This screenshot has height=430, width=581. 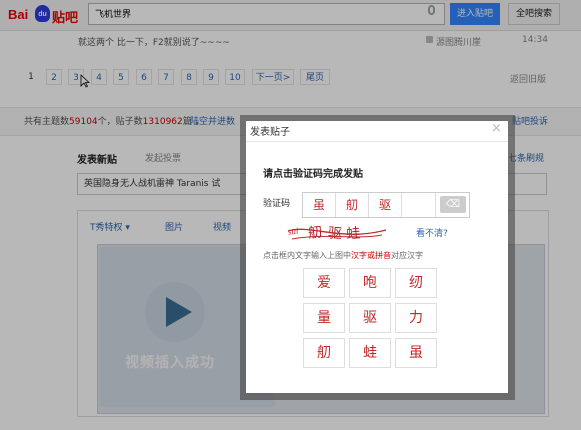 I want to click on captcha-char-button: 虽, so click(x=416, y=353).